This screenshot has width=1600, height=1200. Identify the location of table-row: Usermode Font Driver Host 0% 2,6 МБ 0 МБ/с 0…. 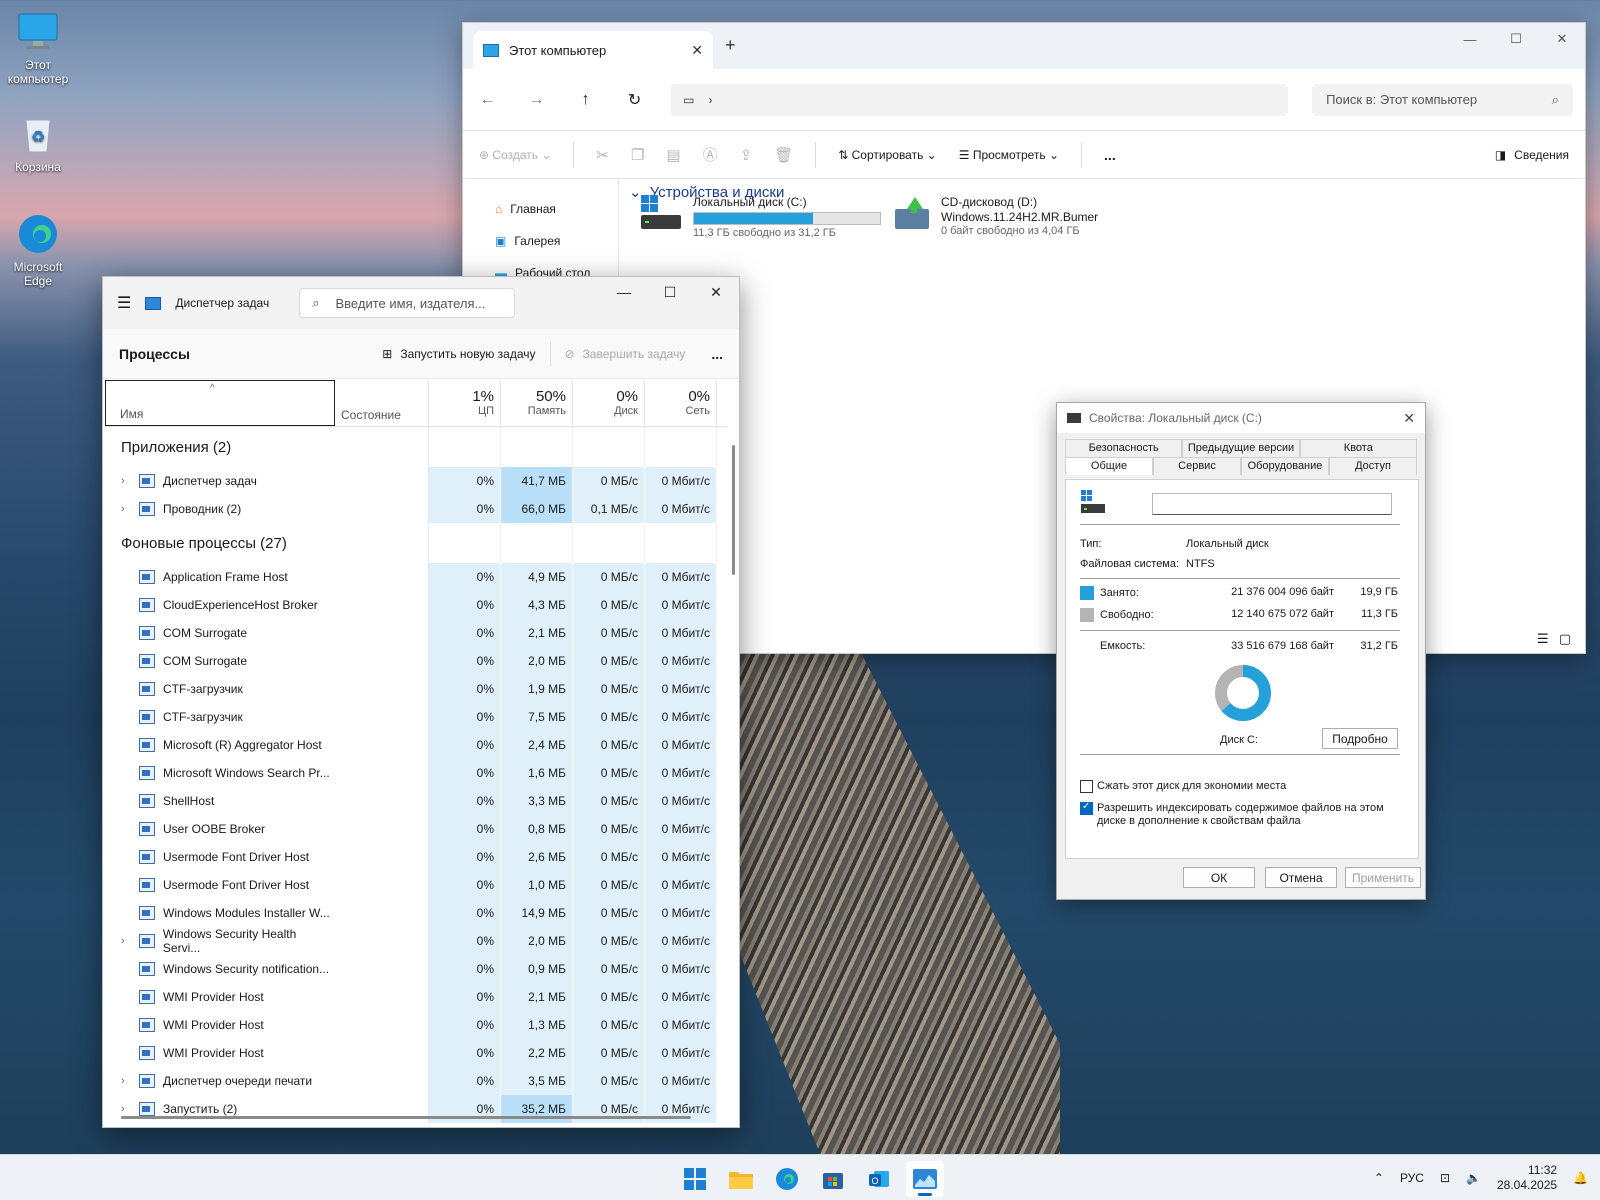
(416, 857).